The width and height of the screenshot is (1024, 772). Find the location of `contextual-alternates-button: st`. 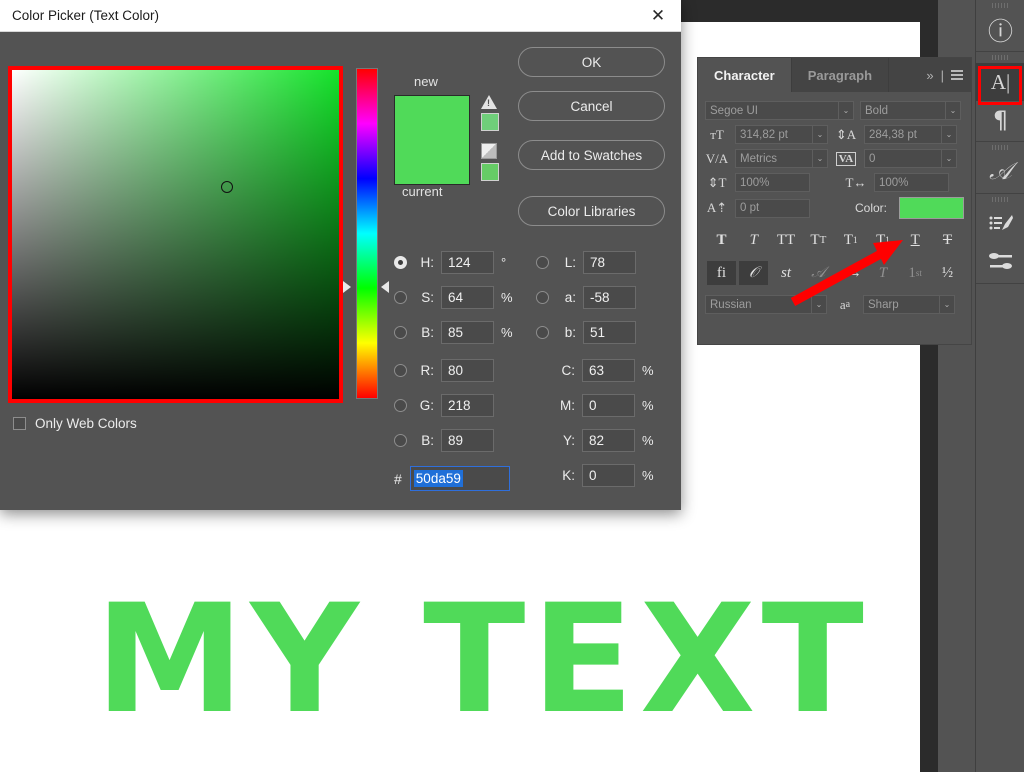

contextual-alternates-button: st is located at coordinates (786, 273).